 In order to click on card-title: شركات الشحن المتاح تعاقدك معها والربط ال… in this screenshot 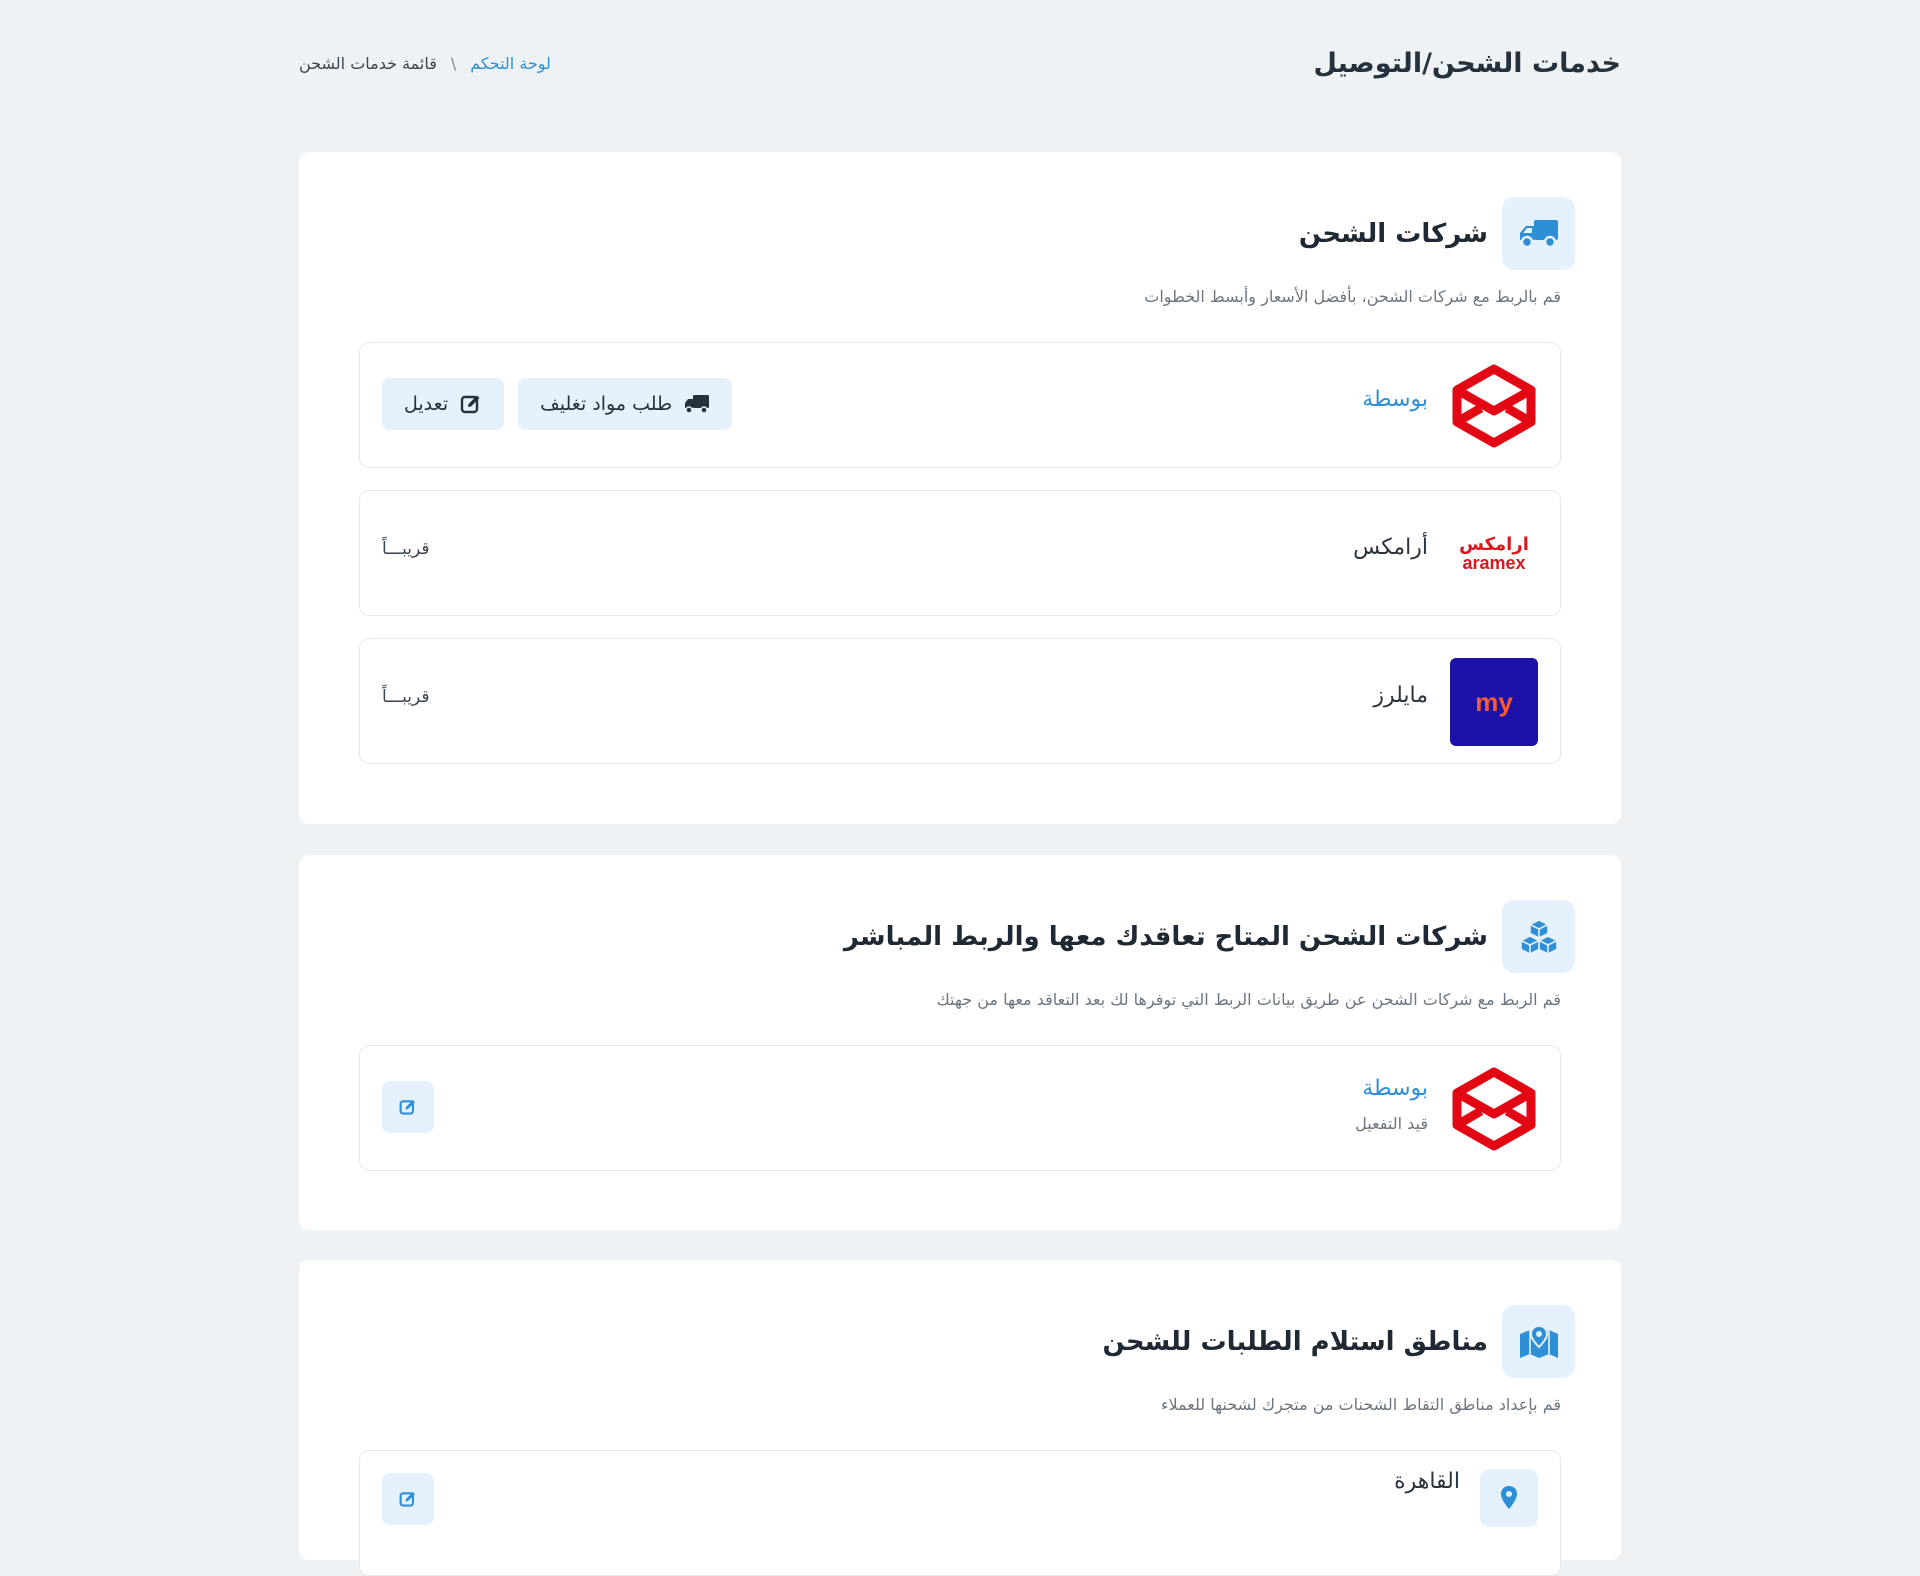, I will do `click(1165, 936)`.